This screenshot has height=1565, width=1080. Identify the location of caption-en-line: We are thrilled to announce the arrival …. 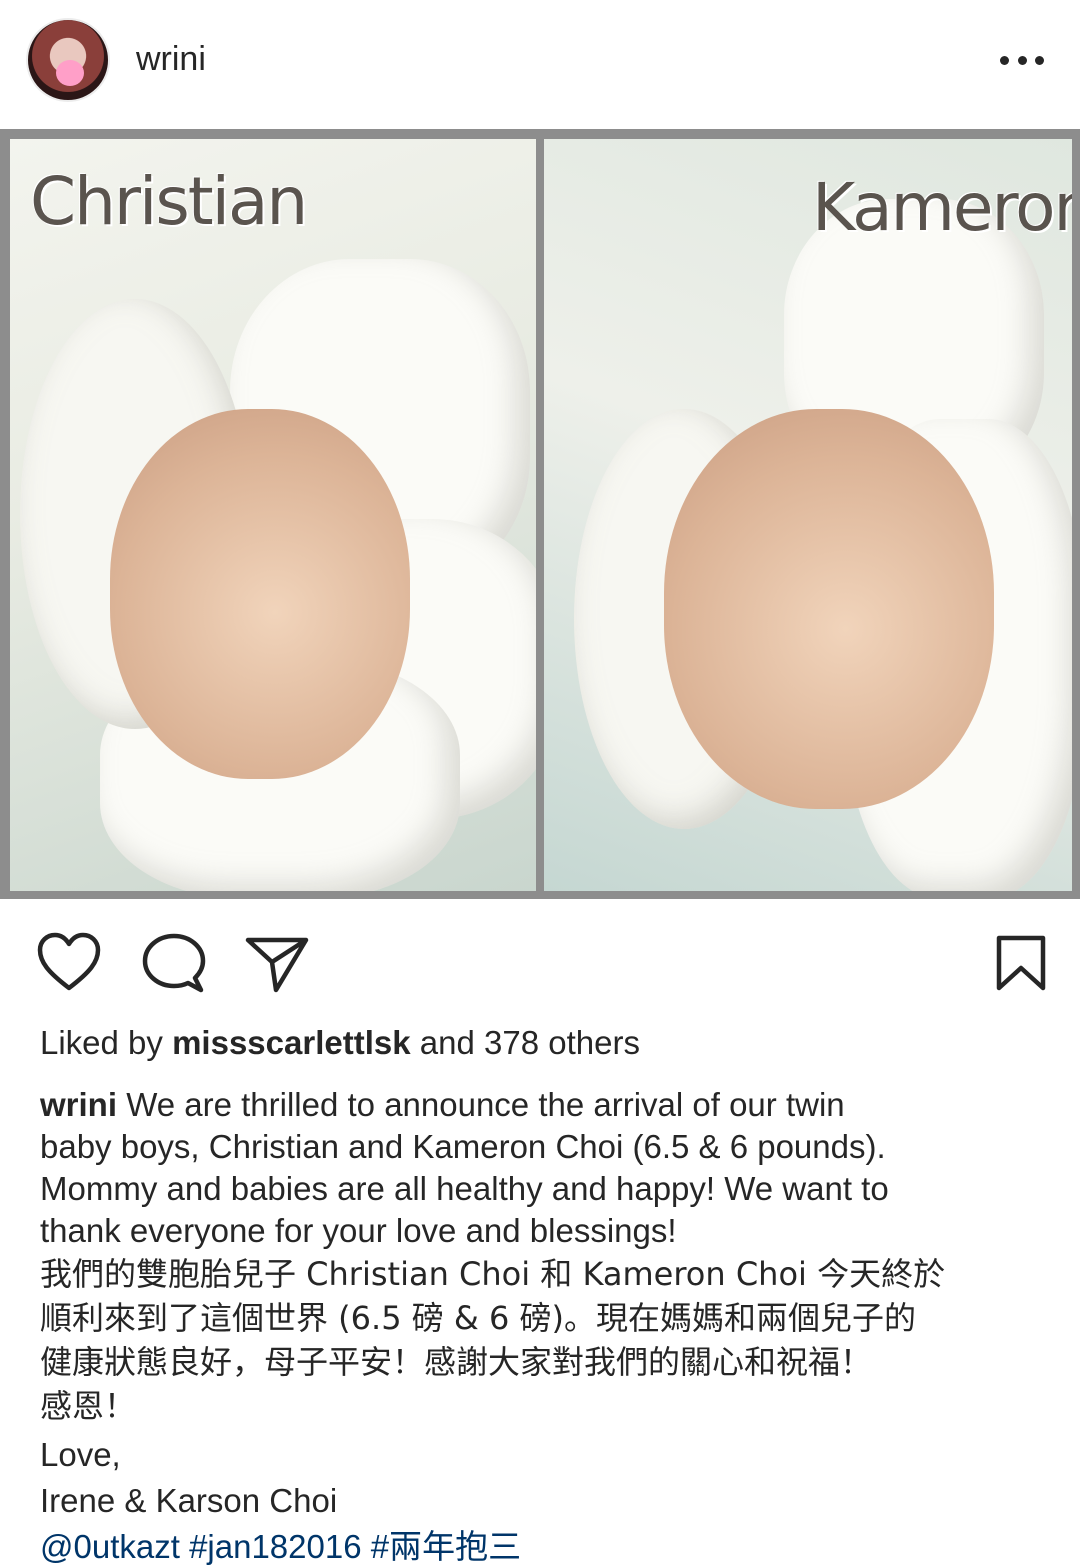
(485, 1104).